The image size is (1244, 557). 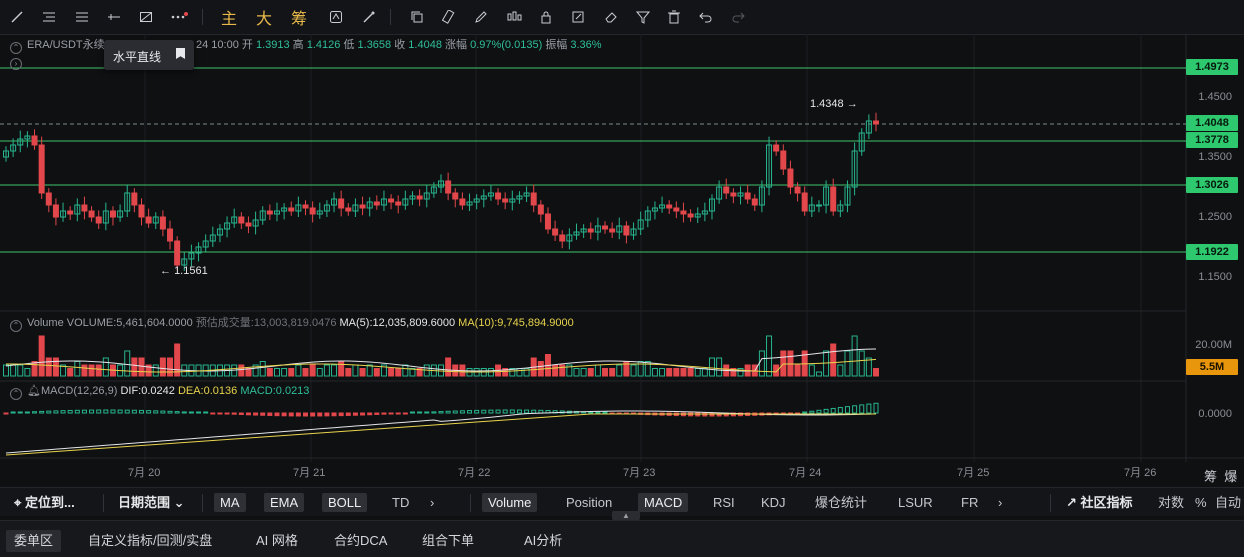 What do you see at coordinates (82, 17) in the screenshot?
I see `parallel-lines-icon` at bounding box center [82, 17].